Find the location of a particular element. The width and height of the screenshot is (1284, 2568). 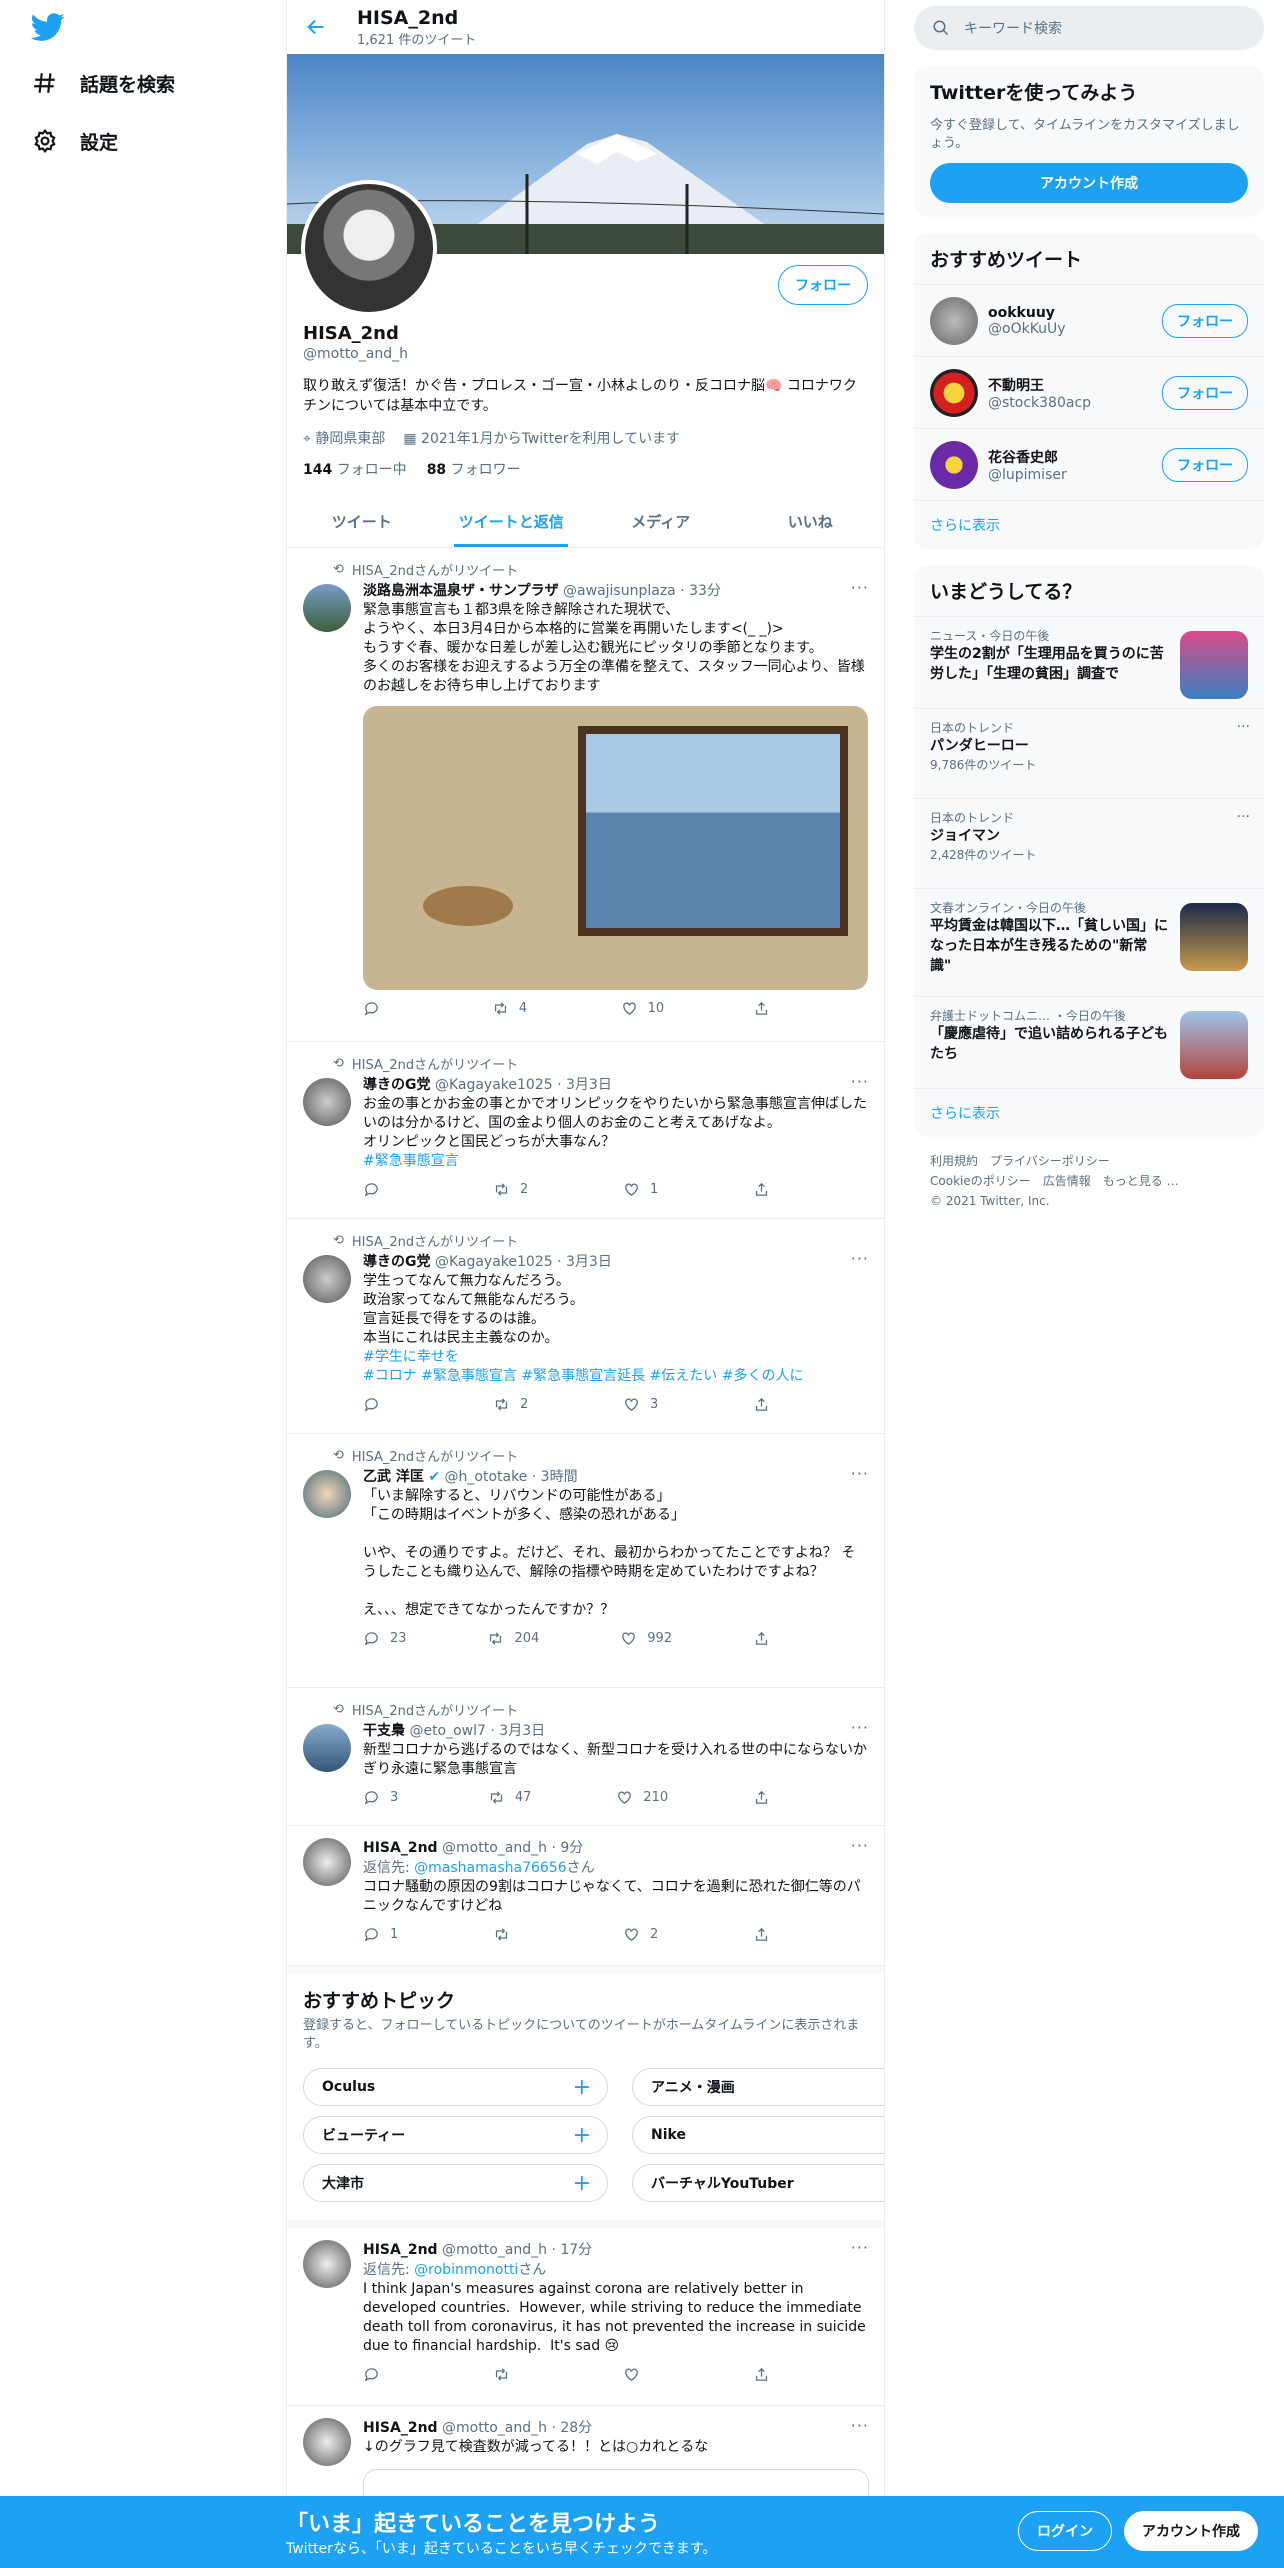

footer-ads: 広告情報 is located at coordinates (1067, 1181).